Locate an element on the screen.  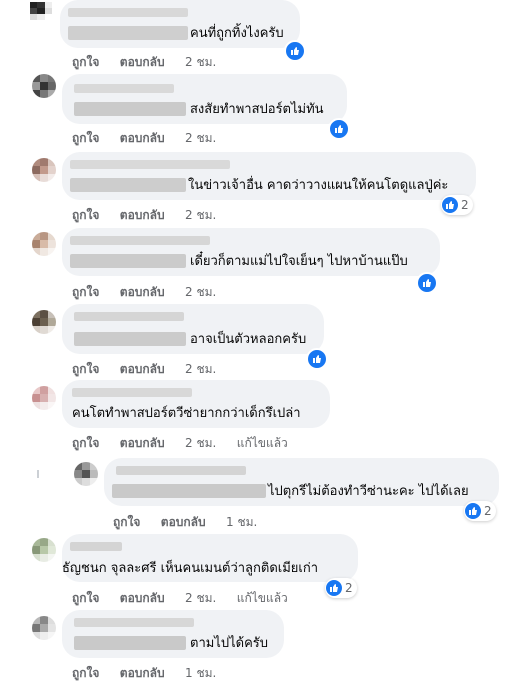
comment-text: ตามไปได้ครับ is located at coordinates (229, 643).